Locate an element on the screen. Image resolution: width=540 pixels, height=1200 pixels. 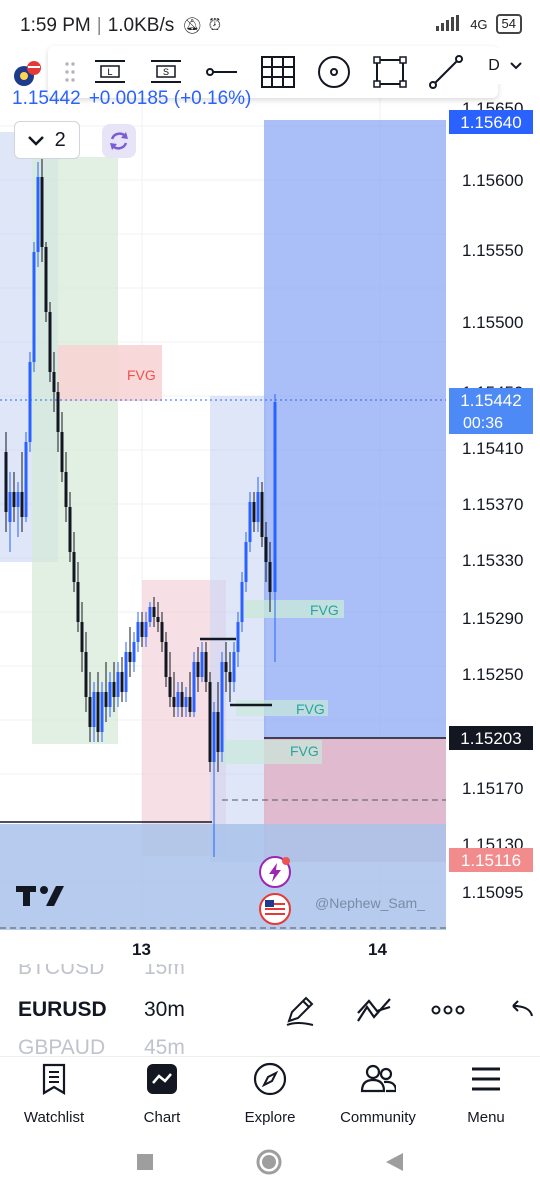
back-icon is located at coordinates (394, 1164).